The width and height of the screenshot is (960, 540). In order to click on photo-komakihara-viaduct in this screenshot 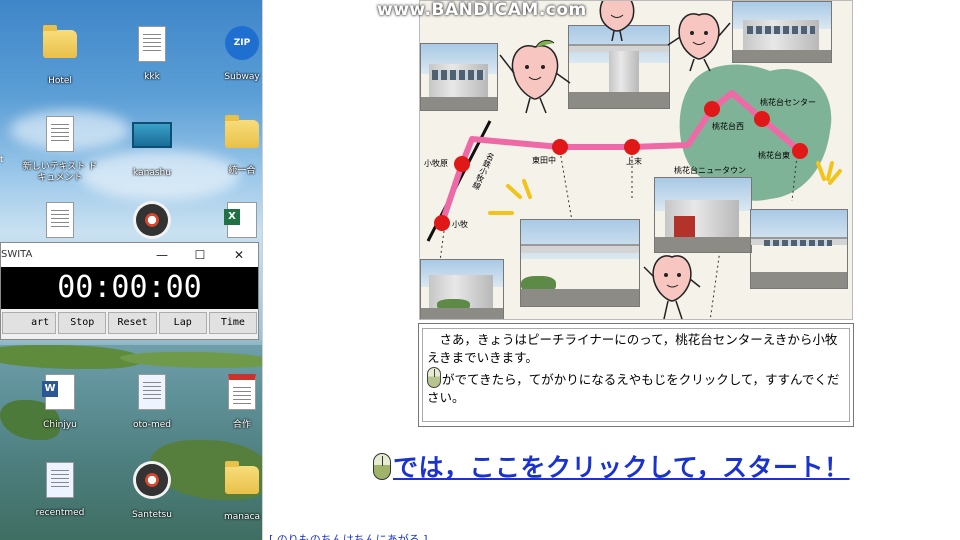, I will do `click(580, 263)`.